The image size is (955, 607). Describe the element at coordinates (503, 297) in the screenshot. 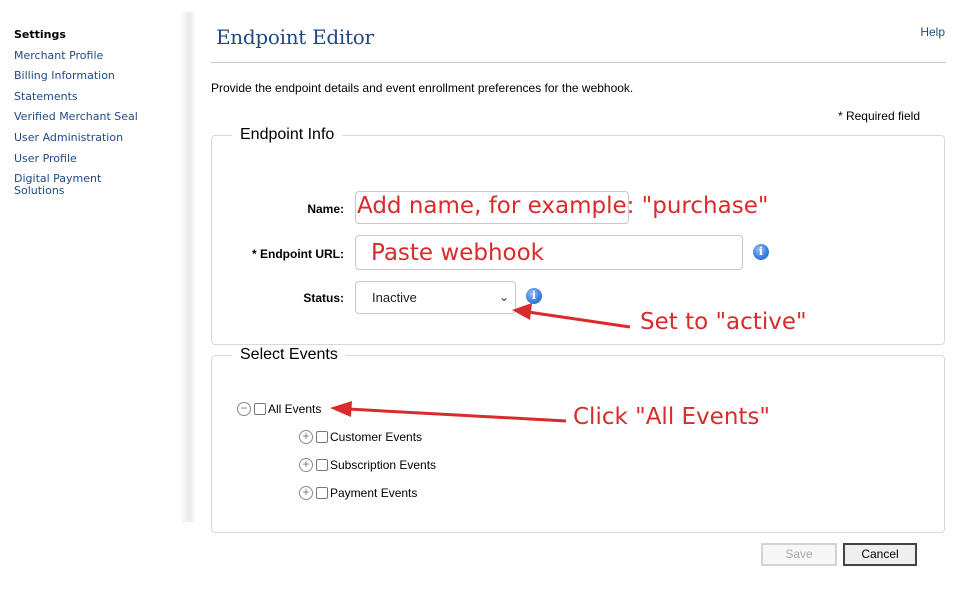

I see `chevron-down-icon: ⌄` at that location.